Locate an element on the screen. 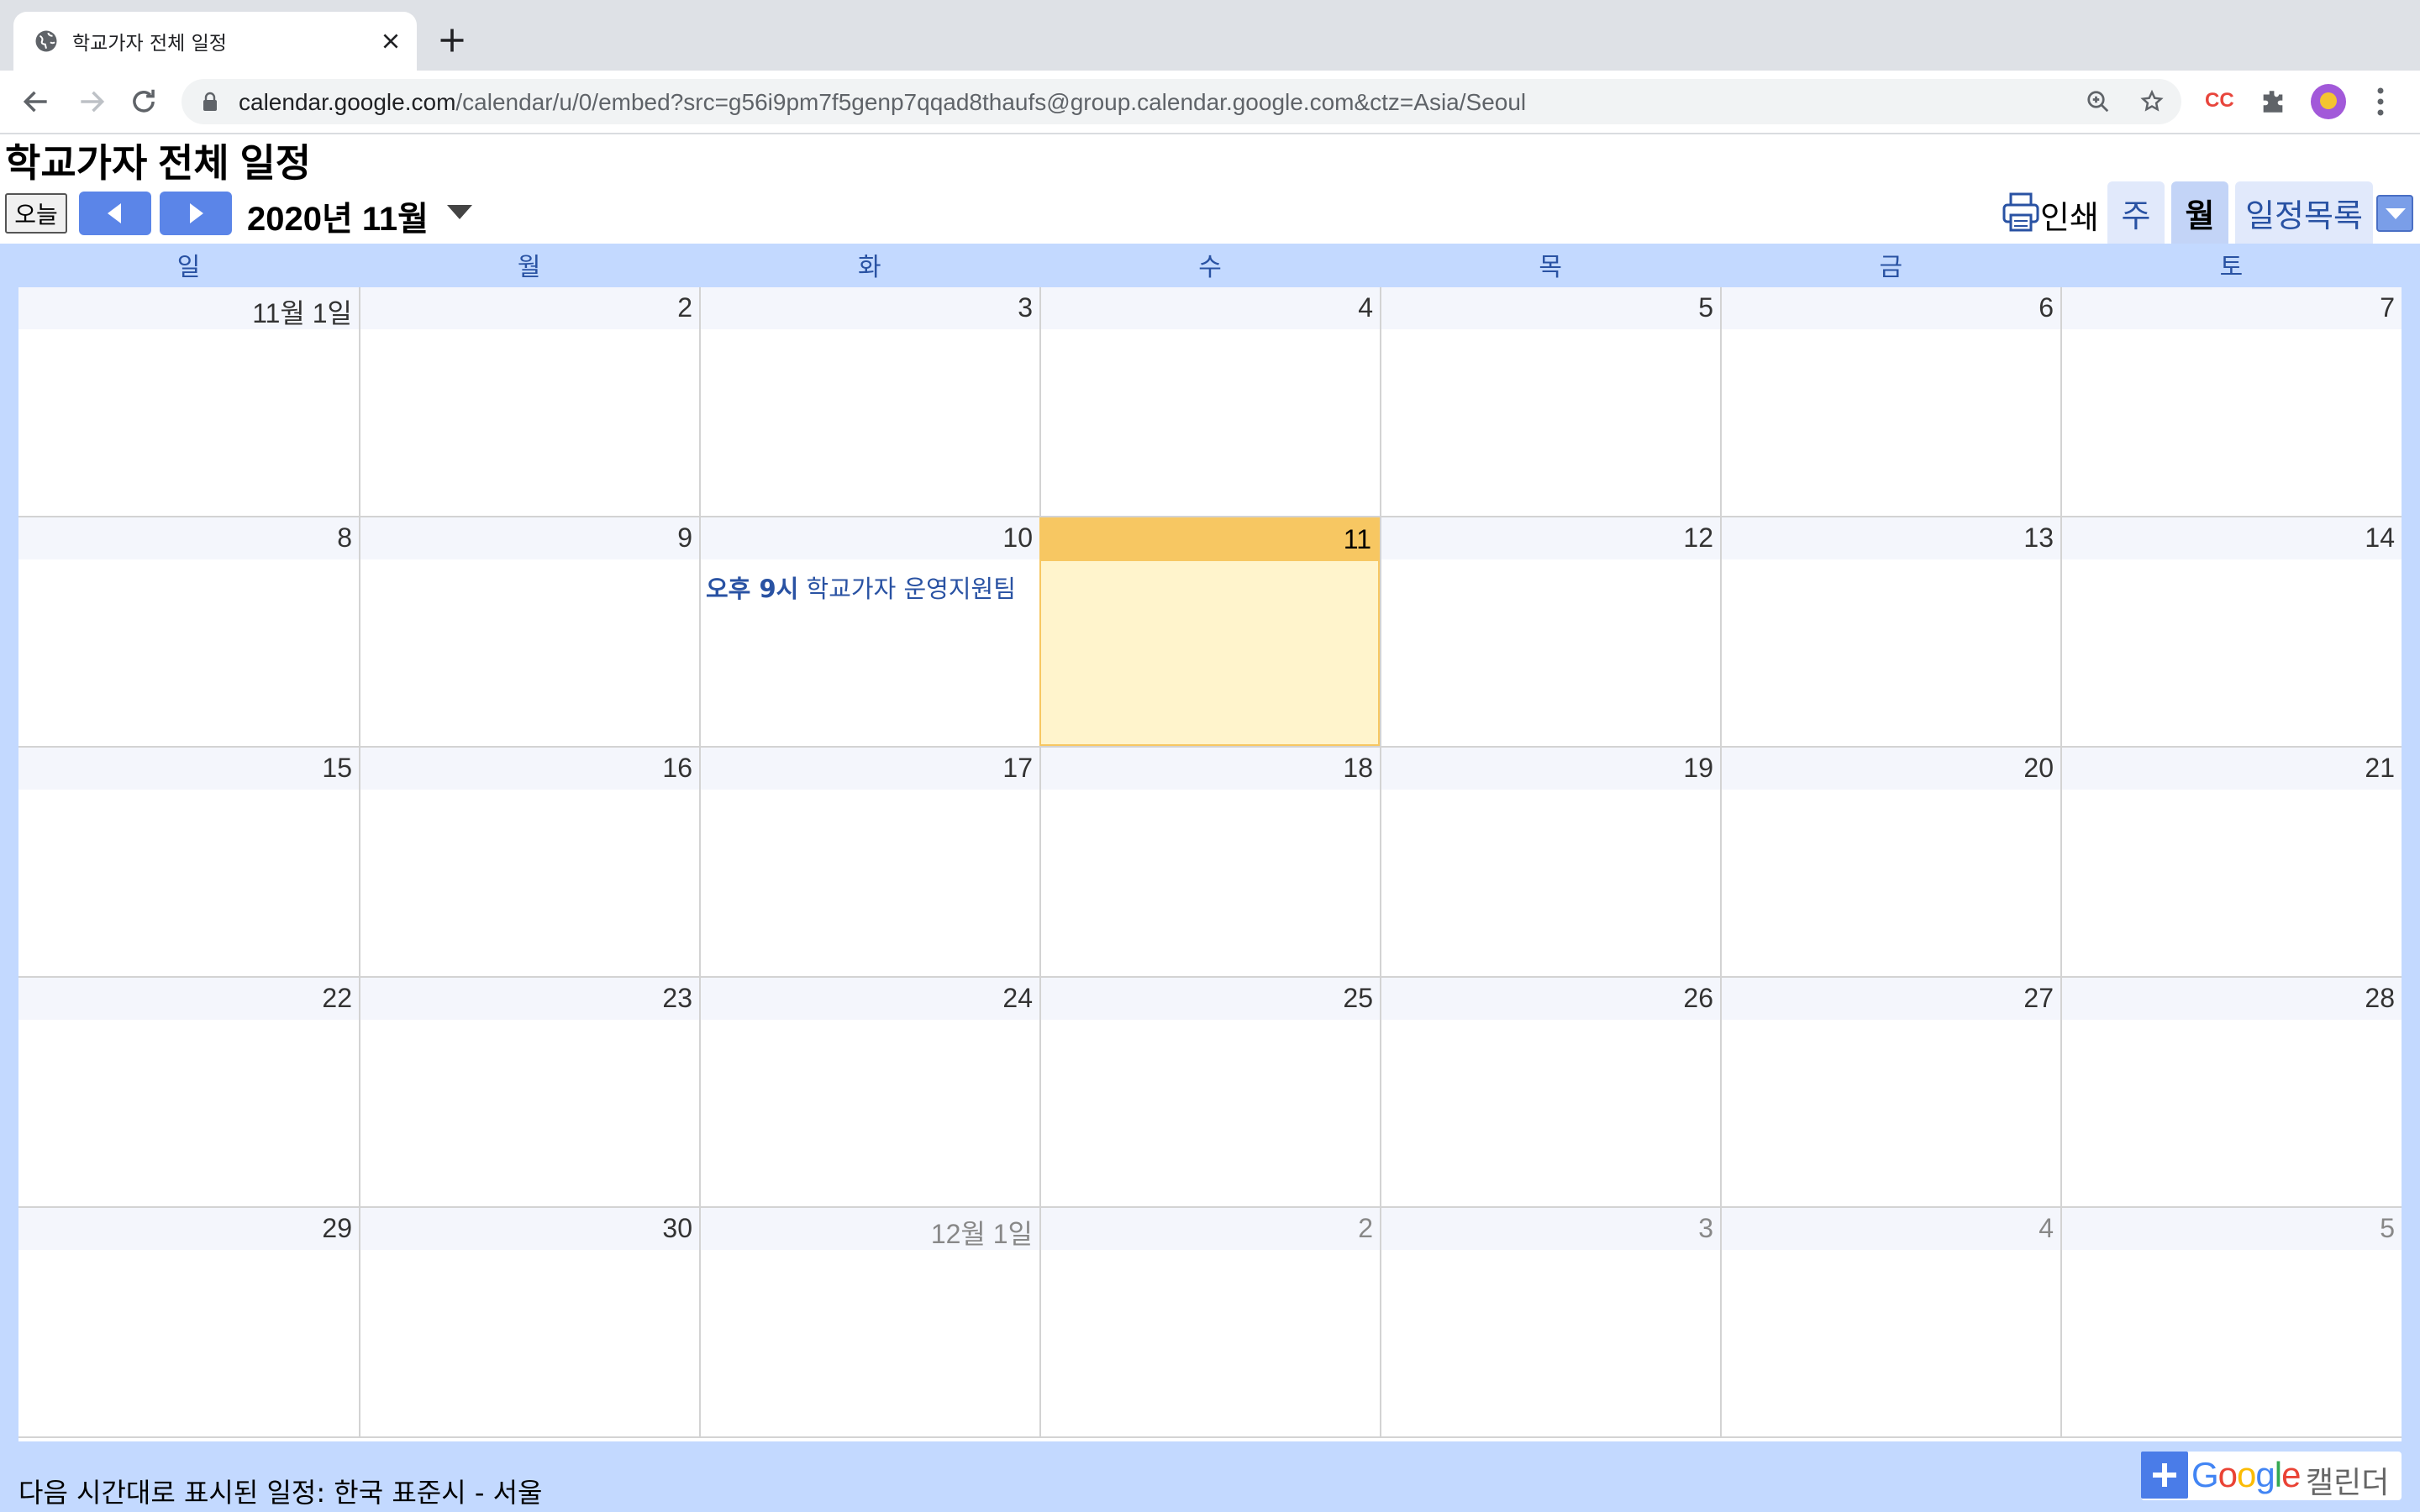  calendar-event: 오후 9시 학교가자 운영지원팀 is located at coordinates (861, 587).